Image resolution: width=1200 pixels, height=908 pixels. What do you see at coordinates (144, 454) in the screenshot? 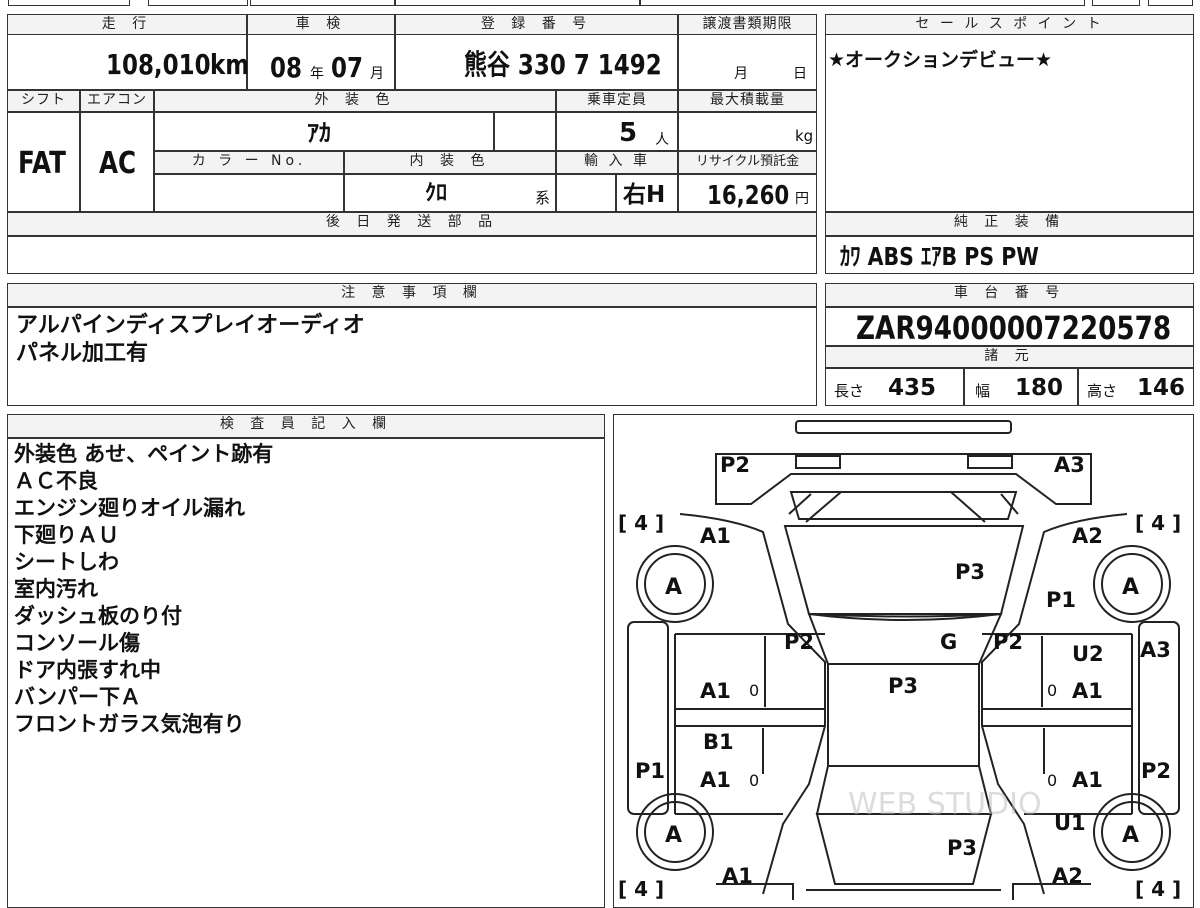
I see `inspector-line-1: 外装色 あせ、ペイント跡有` at bounding box center [144, 454].